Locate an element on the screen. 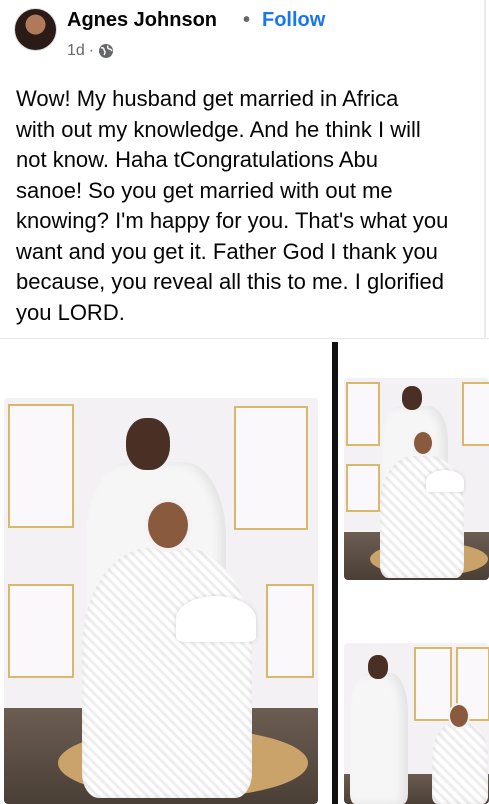  wedding-photo-bottom-right is located at coordinates (416, 723).